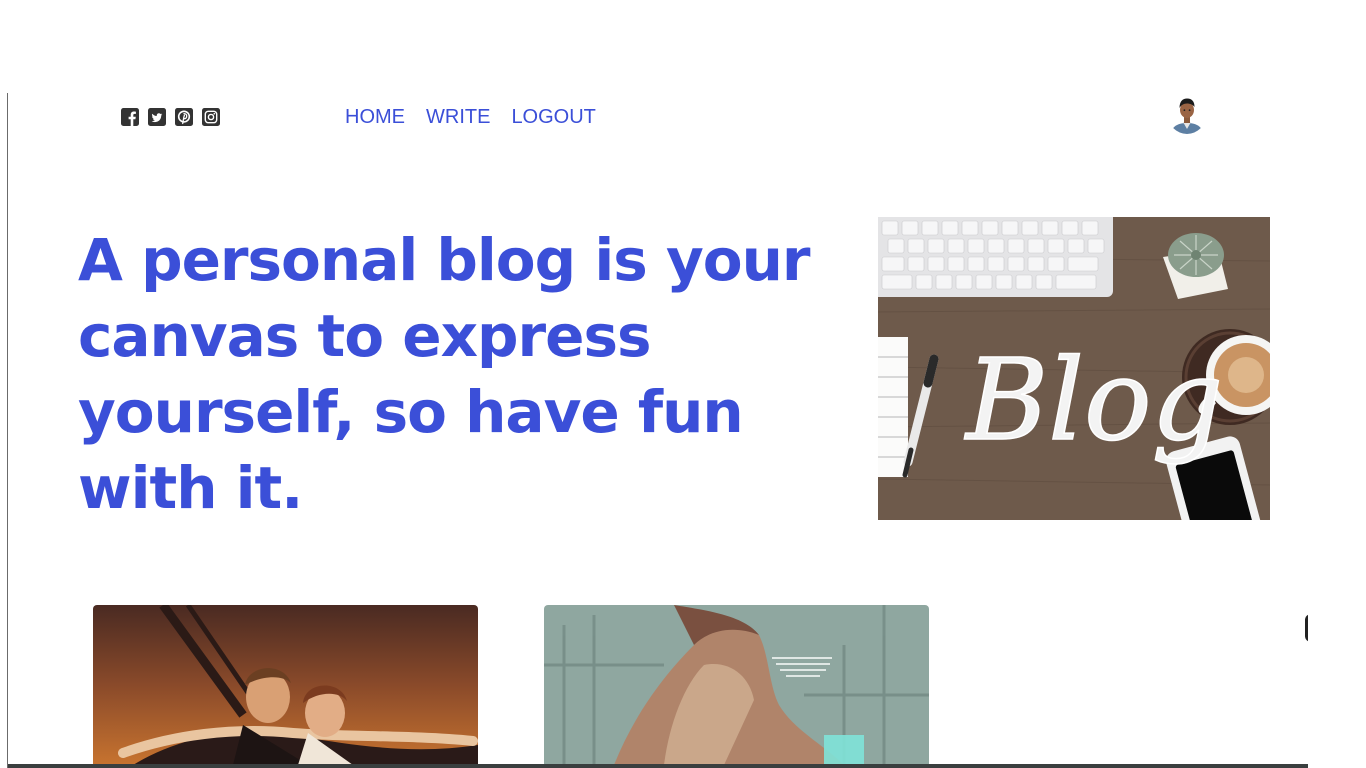 The height and width of the screenshot is (768, 1366). What do you see at coordinates (658, 766) in the screenshot?
I see `bottom-border` at bounding box center [658, 766].